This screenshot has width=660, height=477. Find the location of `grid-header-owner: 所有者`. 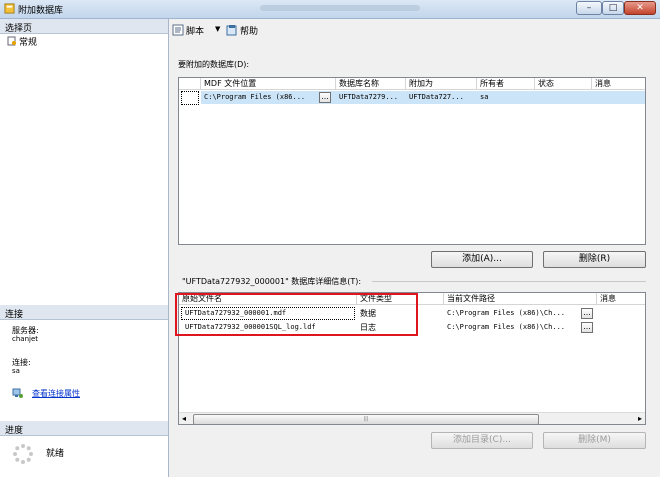

grid-header-owner: 所有者 is located at coordinates (506, 84).